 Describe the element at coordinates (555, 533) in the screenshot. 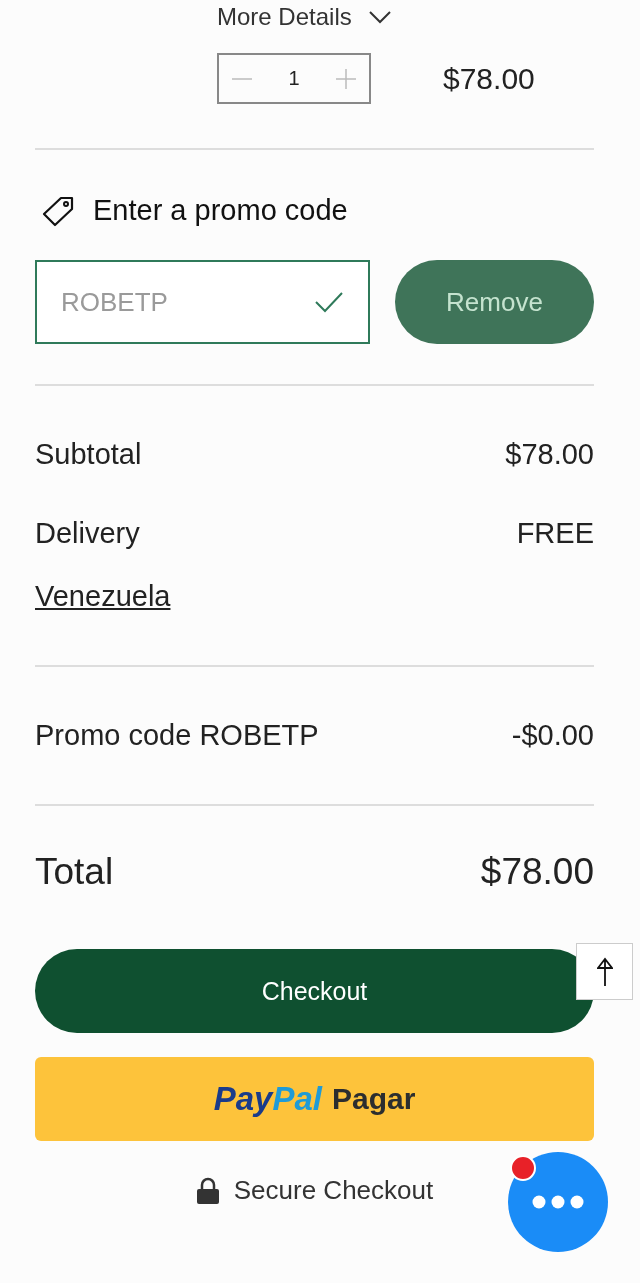

I see `summary-value: FREE` at that location.